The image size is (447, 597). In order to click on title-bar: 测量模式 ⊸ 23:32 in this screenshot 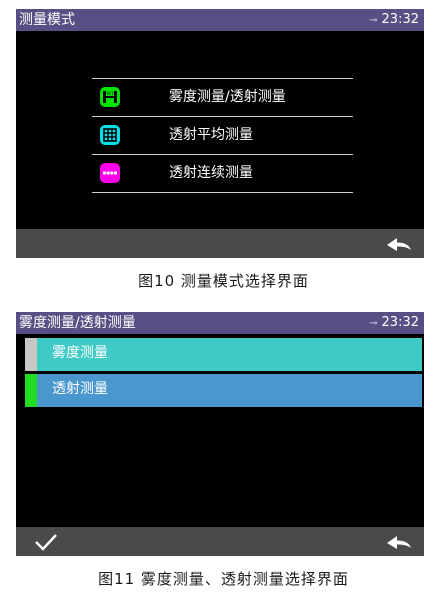, I will do `click(220, 20)`.